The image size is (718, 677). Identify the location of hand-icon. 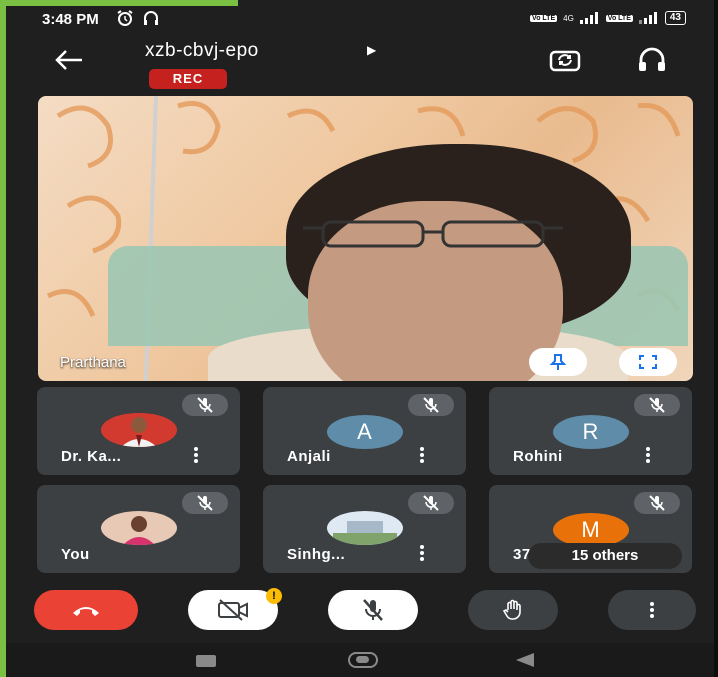
(511, 609).